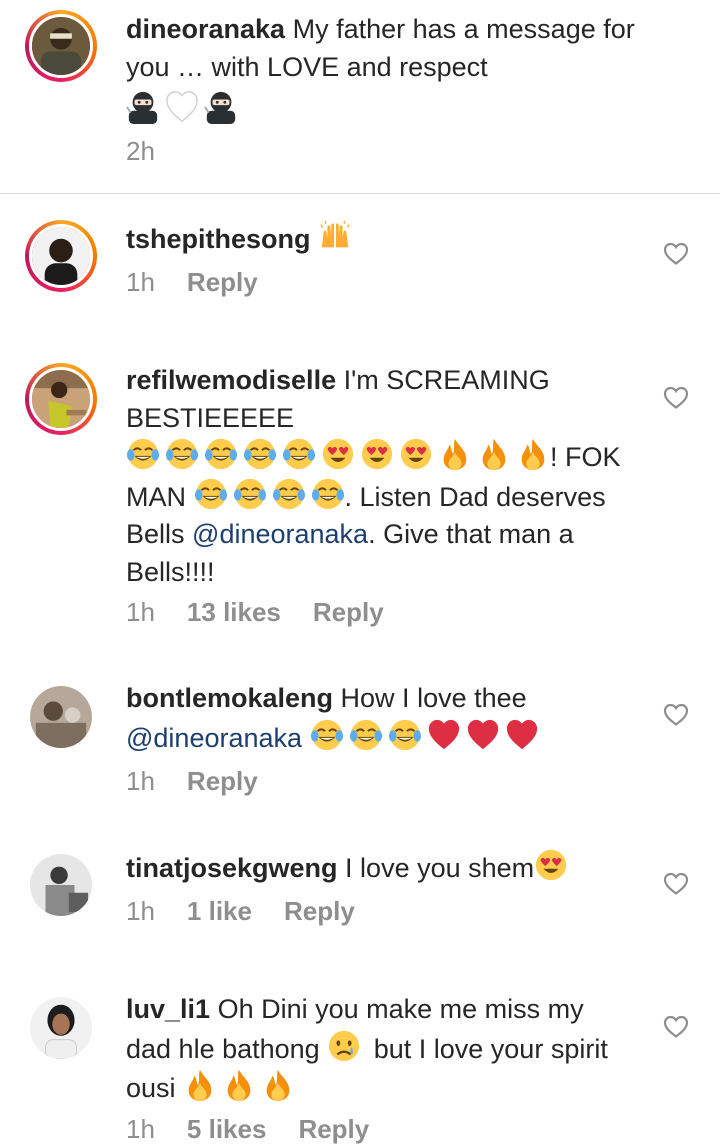 The image size is (720, 1145). Describe the element at coordinates (229, 698) in the screenshot. I see `username: bontlemokaleng` at that location.